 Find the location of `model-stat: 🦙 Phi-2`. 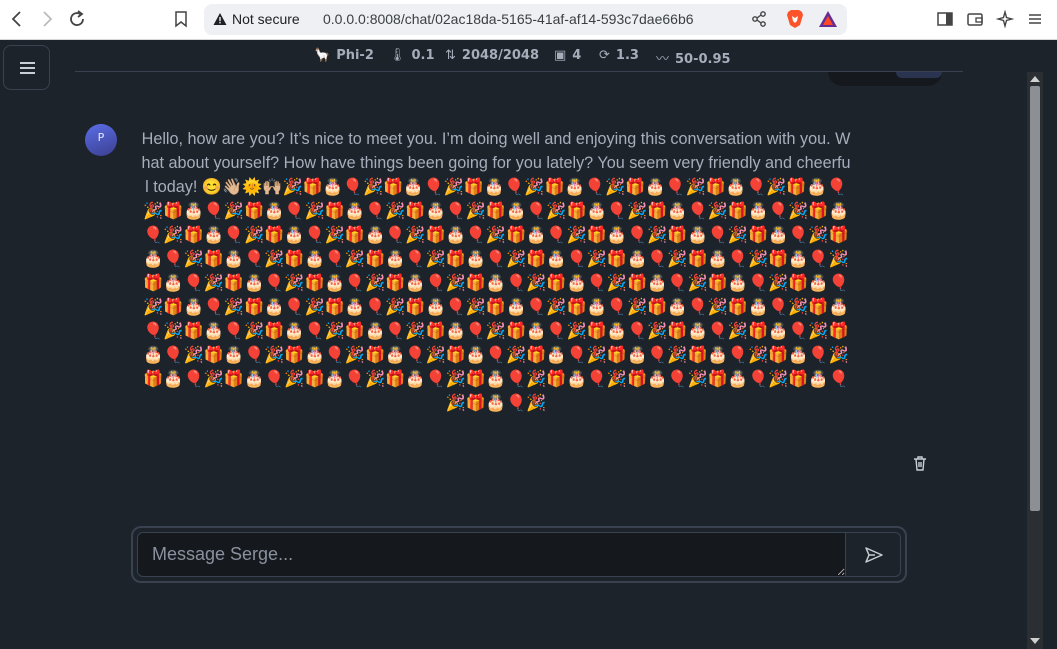

model-stat: 🦙 Phi-2 is located at coordinates (344, 55).